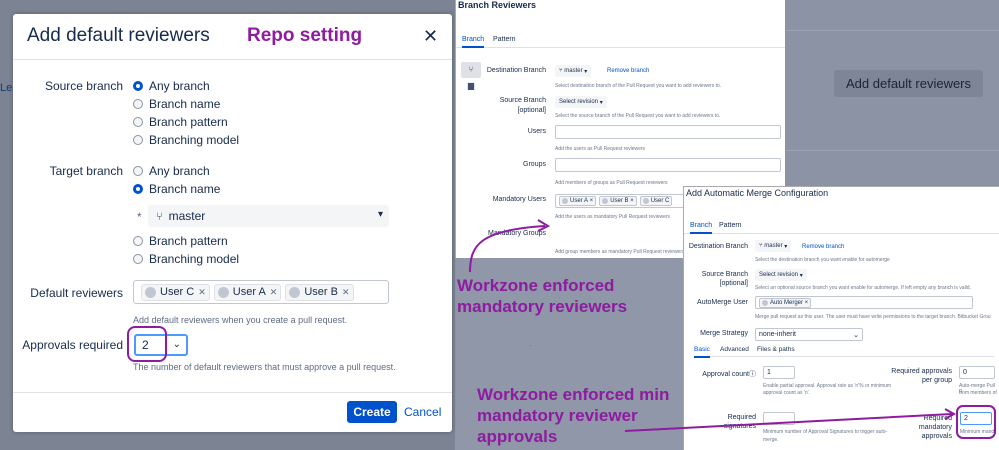  Describe the element at coordinates (542, 296) in the screenshot. I see `reviewers-annotation: Workzone enforced mandatory reviewers` at that location.